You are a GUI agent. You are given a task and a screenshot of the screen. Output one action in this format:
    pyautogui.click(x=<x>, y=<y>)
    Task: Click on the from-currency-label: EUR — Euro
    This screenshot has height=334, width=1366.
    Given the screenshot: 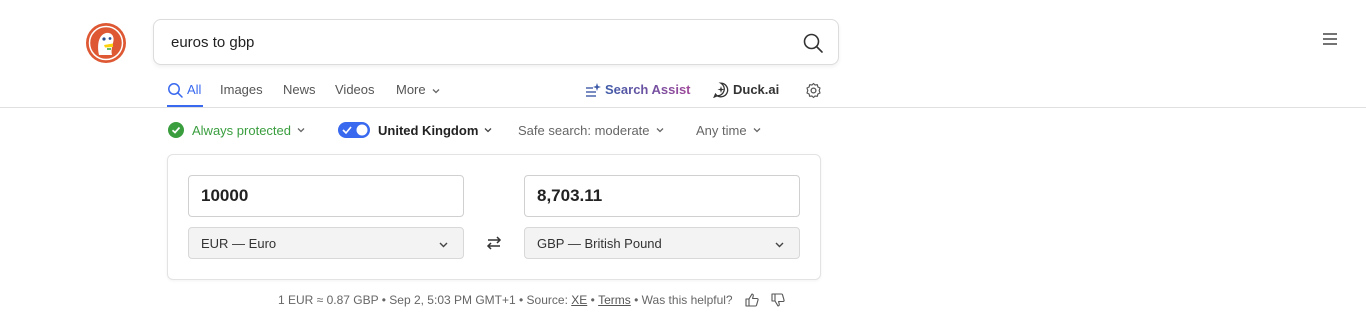 What is the action you would take?
    pyautogui.click(x=239, y=243)
    